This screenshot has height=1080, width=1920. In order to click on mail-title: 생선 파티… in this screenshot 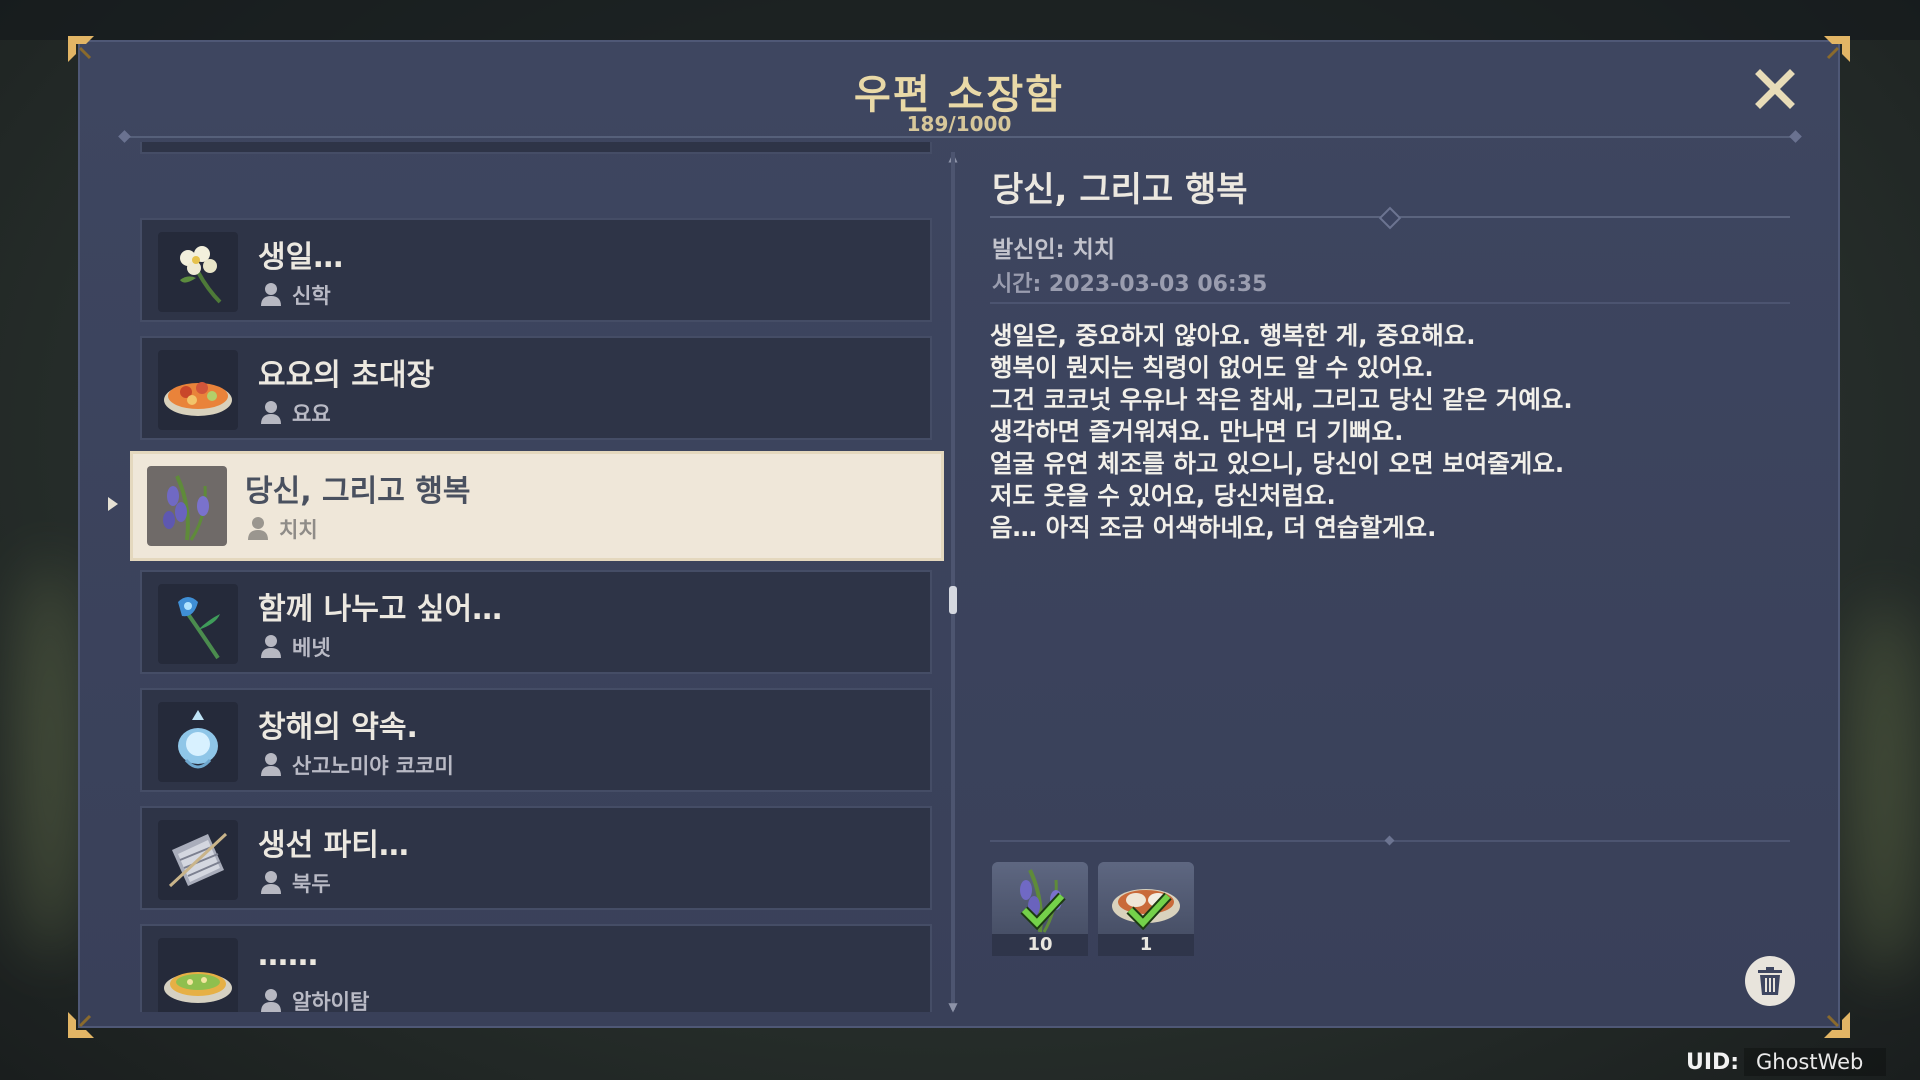, I will do `click(333, 845)`.